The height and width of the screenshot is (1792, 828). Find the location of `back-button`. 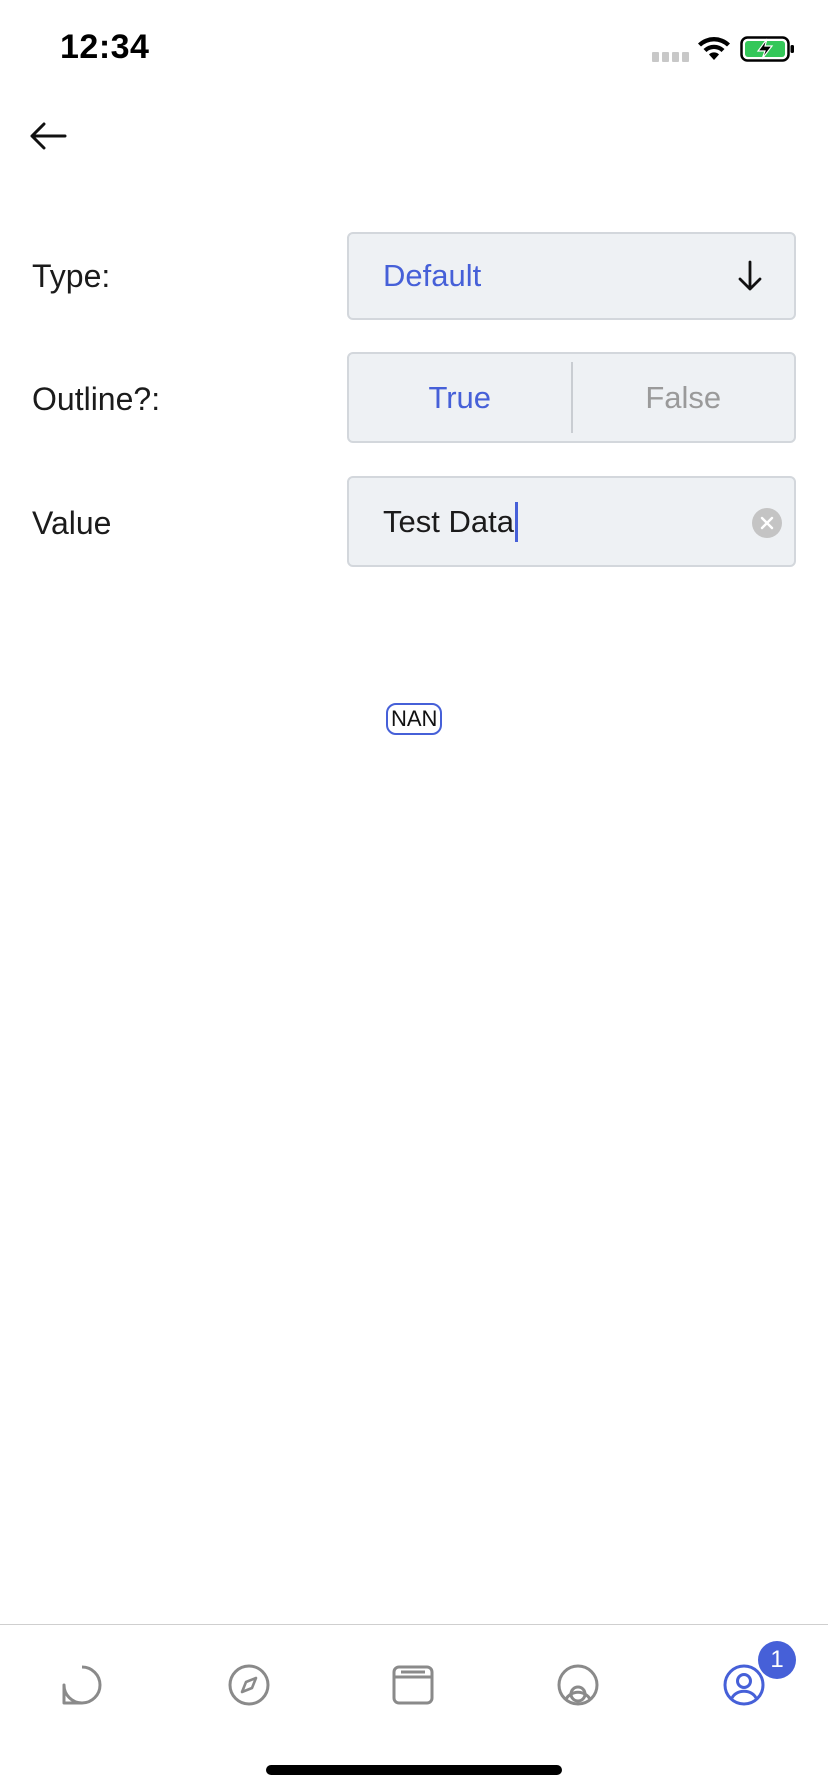

back-button is located at coordinates (48, 136).